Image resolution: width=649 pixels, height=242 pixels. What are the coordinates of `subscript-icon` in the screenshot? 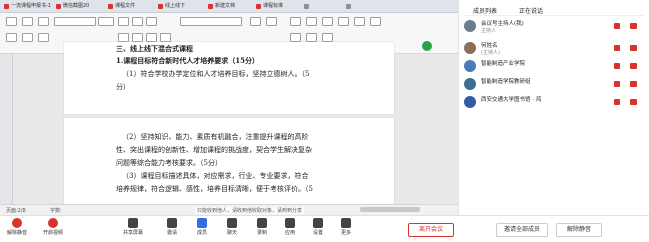 It's located at (151, 37).